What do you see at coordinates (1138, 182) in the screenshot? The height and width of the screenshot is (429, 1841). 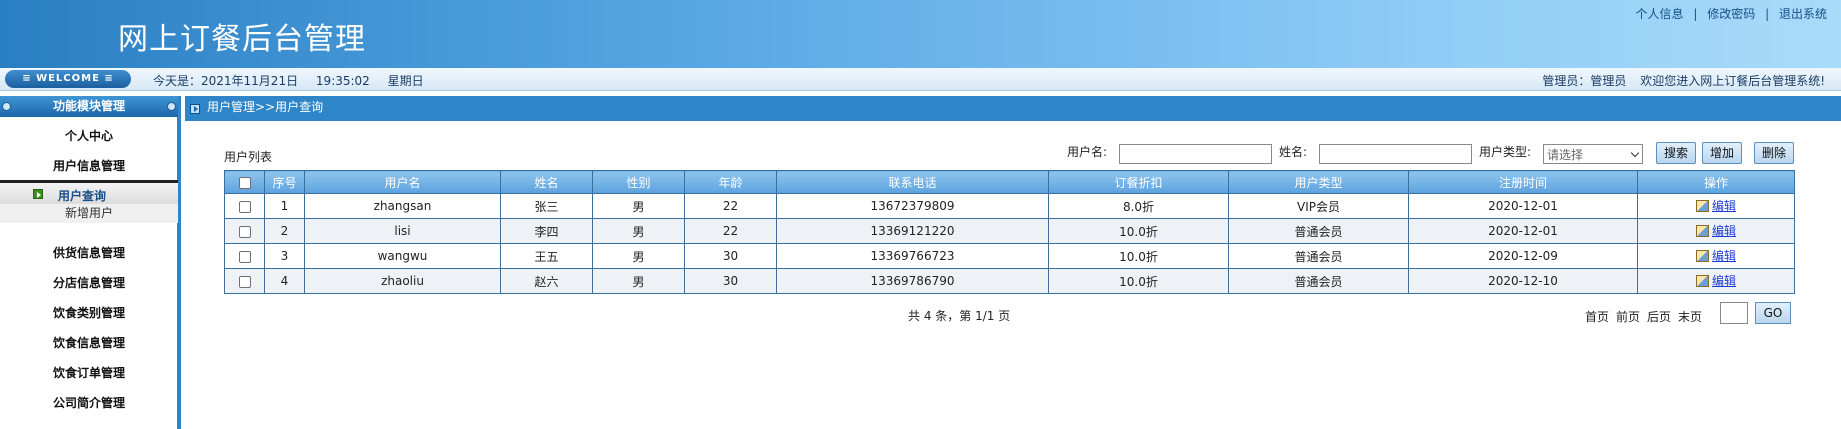 I see `column-header: 订餐折扣` at bounding box center [1138, 182].